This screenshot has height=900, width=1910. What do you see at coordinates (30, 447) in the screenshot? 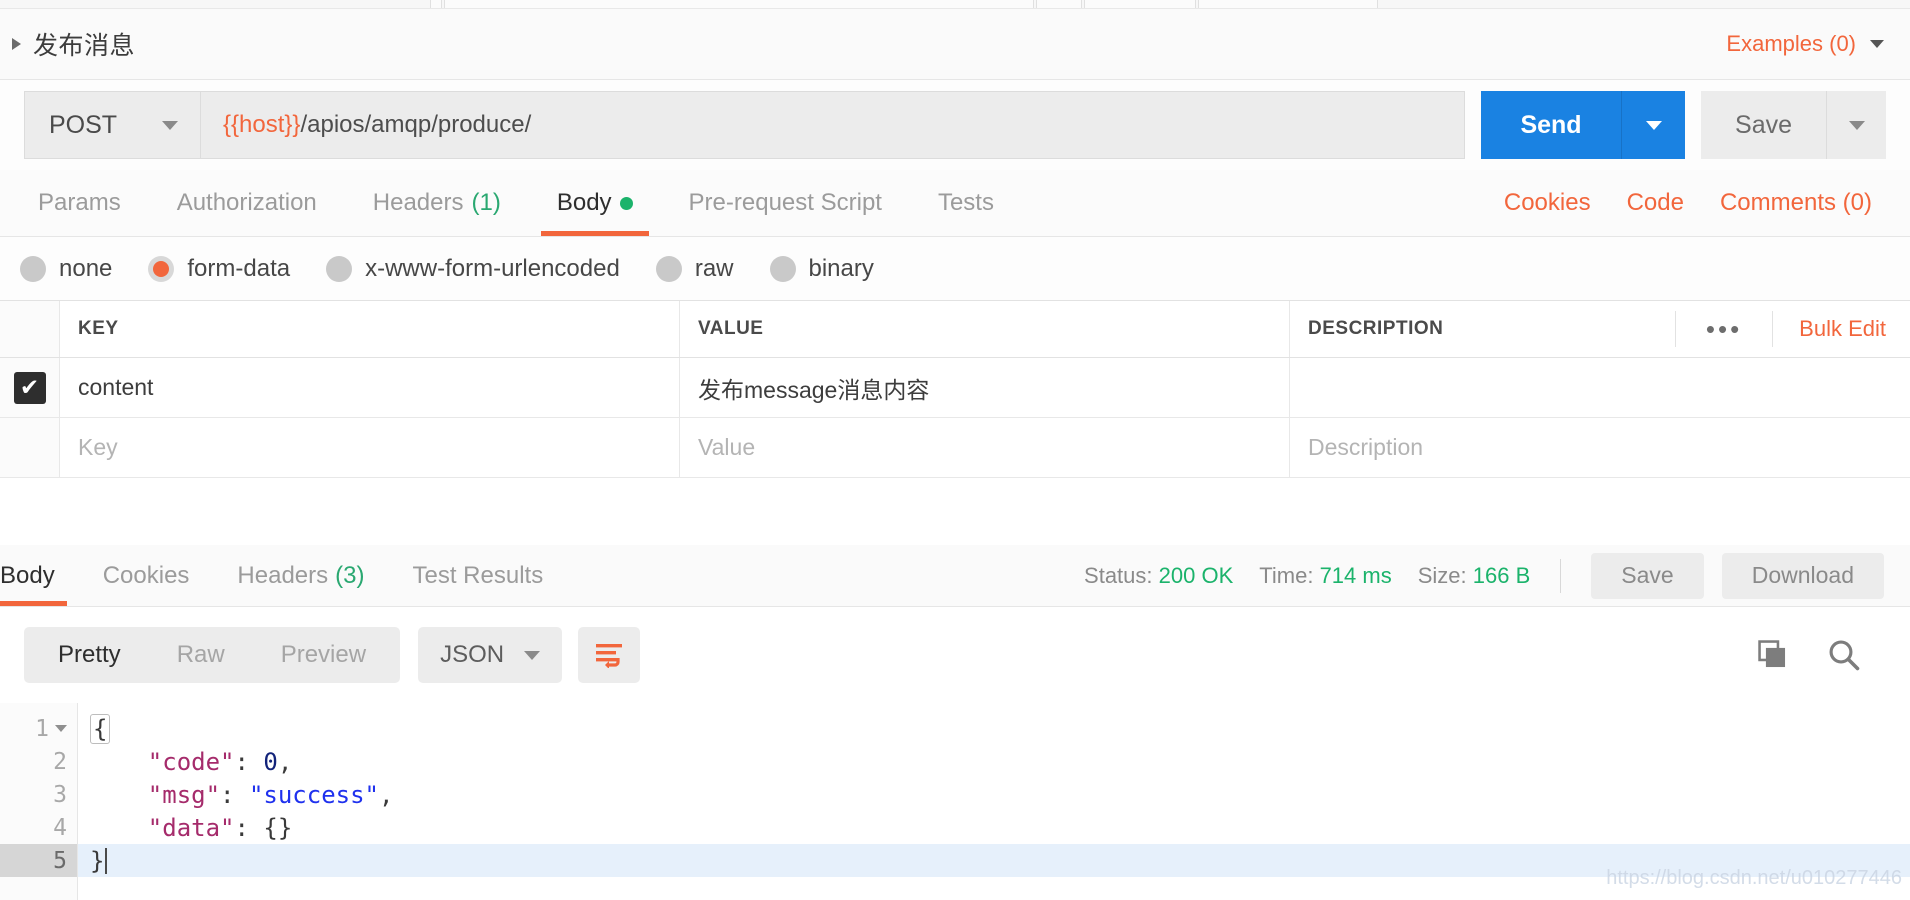
I see `row-checkbox-cell` at bounding box center [30, 447].